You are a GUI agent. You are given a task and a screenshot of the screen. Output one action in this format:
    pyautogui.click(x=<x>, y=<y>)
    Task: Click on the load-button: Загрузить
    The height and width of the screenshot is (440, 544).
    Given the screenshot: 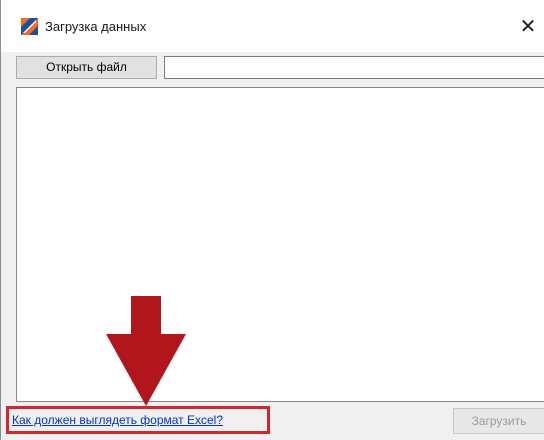 What is the action you would take?
    pyautogui.click(x=498, y=421)
    